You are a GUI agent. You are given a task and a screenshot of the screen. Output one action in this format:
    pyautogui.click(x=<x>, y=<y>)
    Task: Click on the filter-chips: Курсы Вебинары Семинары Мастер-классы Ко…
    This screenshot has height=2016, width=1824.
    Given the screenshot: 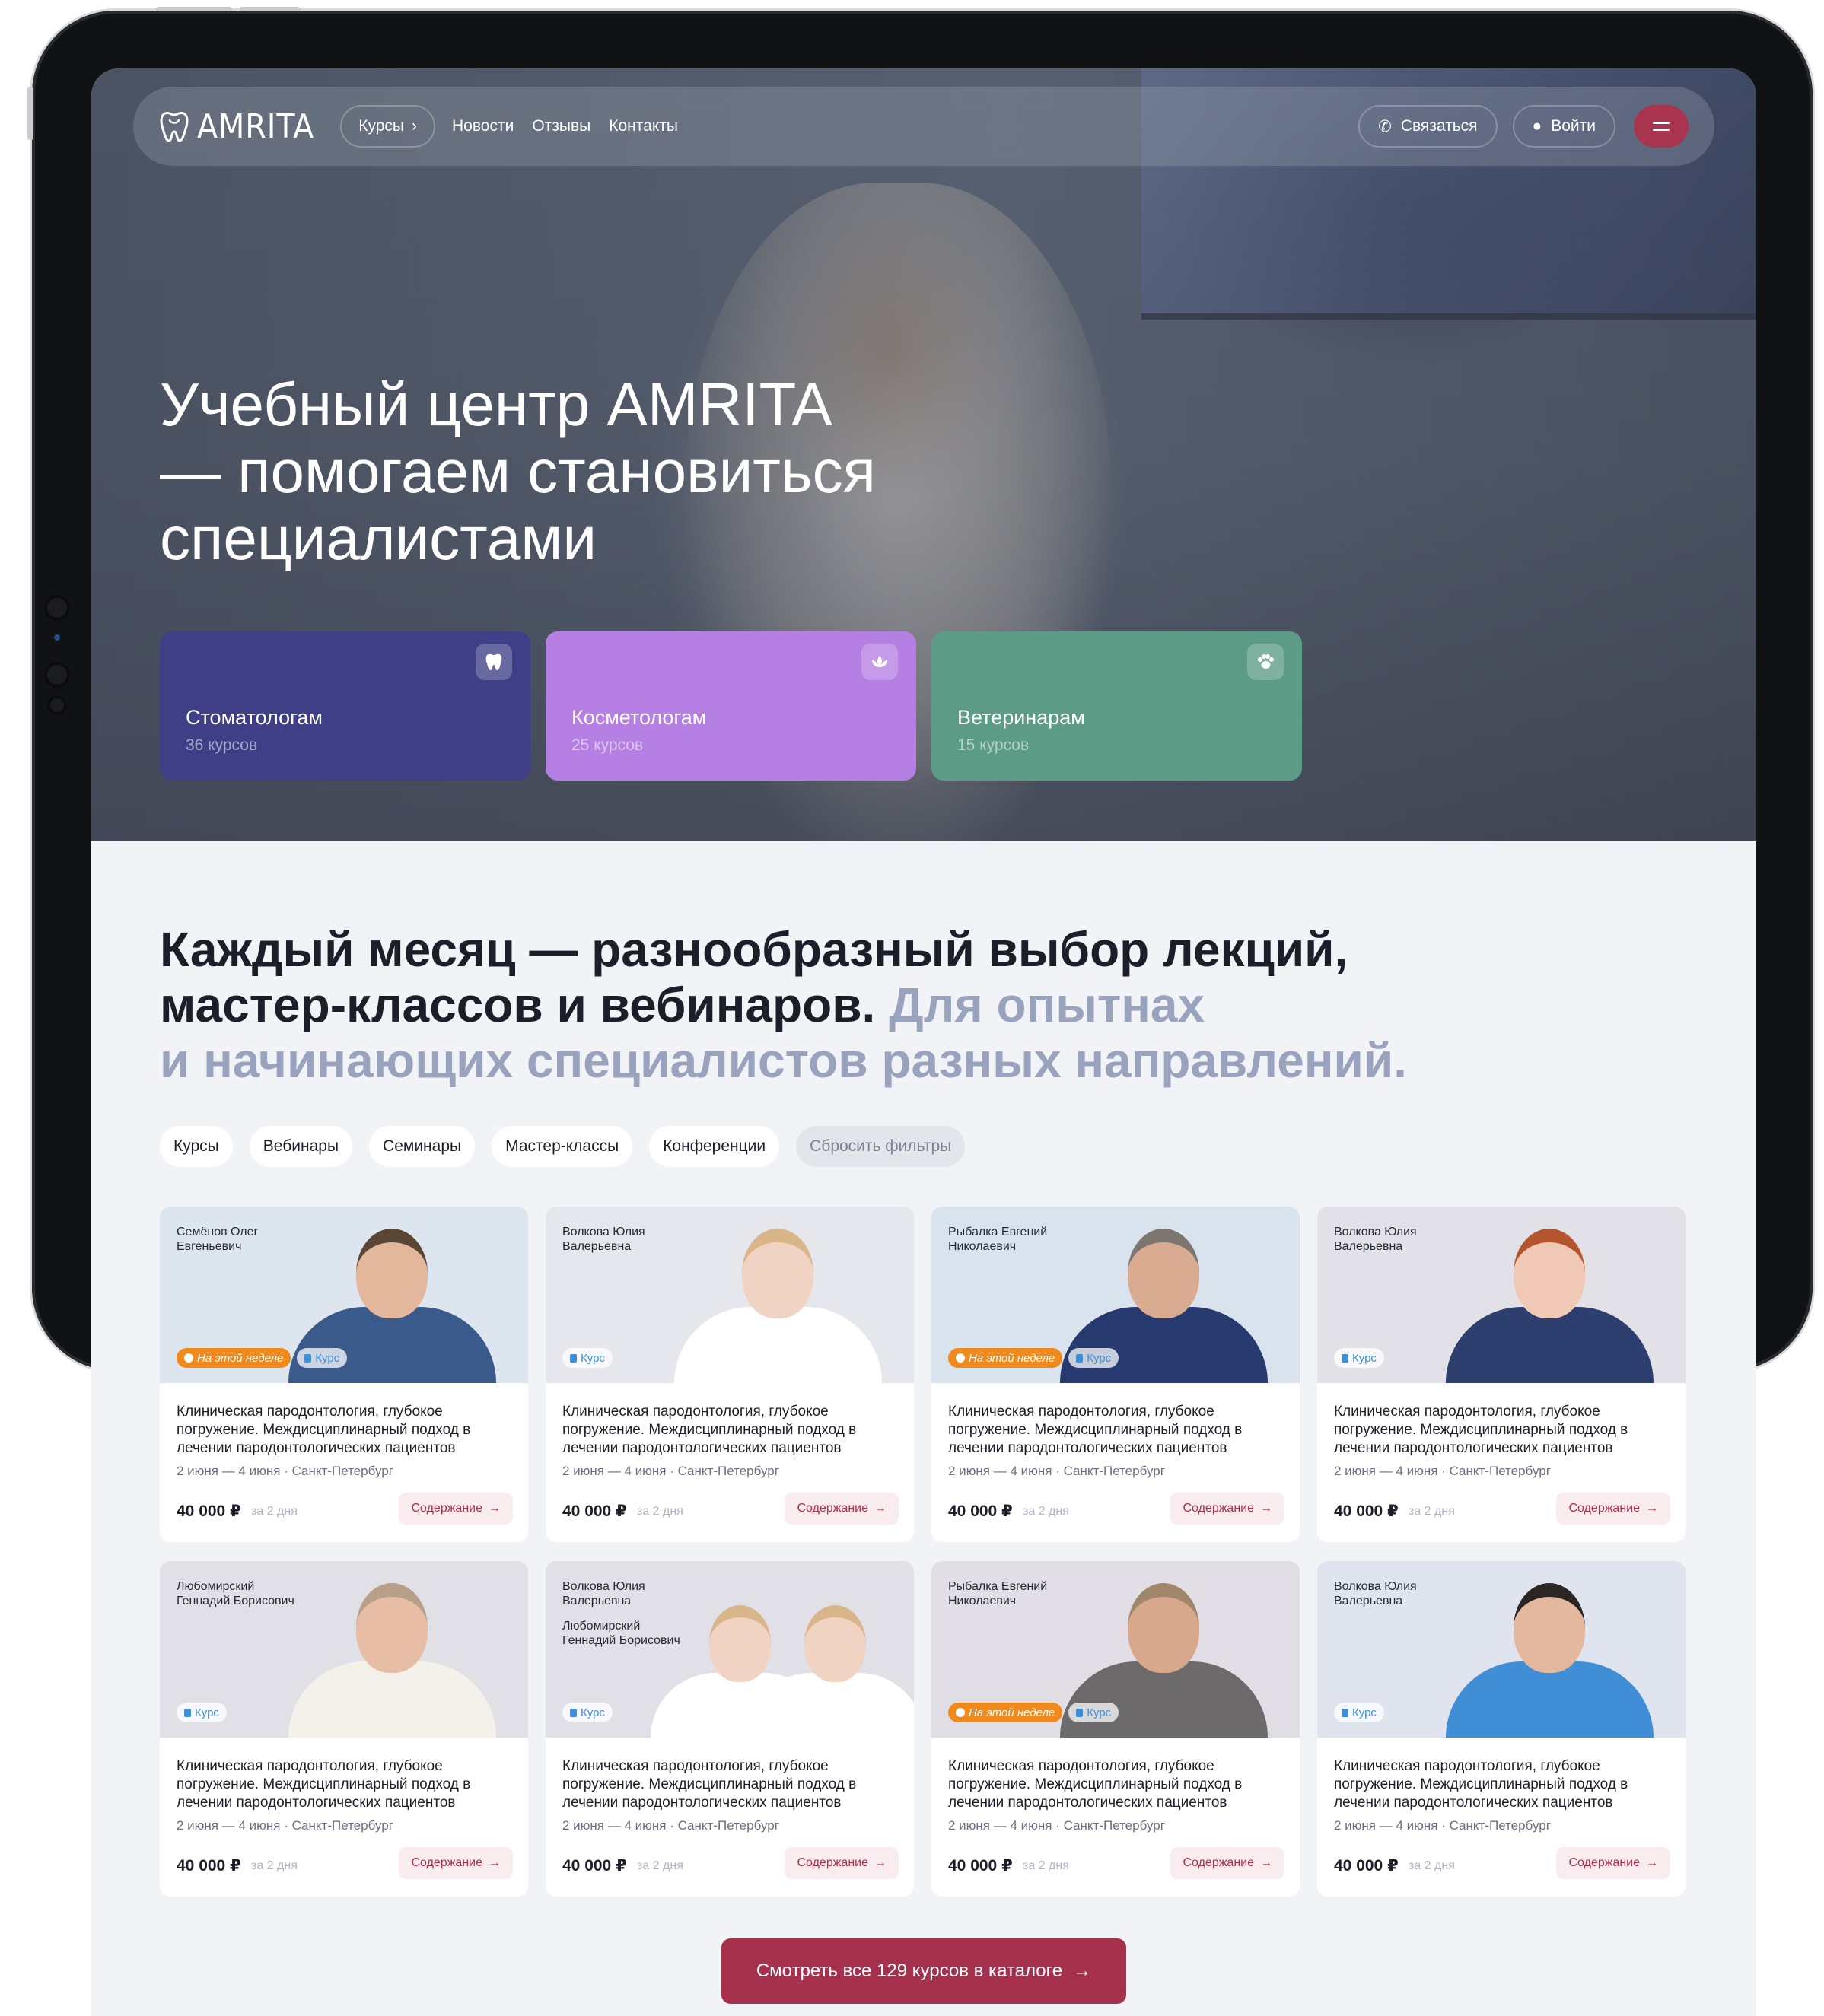 What is the action you would take?
    pyautogui.click(x=563, y=1146)
    